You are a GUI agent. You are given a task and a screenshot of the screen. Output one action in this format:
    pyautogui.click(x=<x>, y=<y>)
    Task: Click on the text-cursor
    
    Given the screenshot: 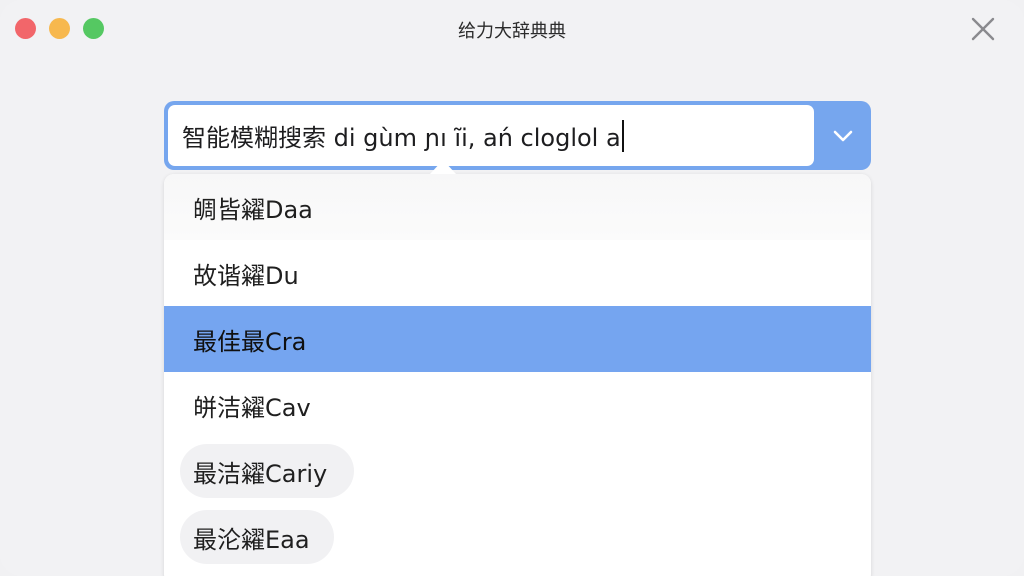 What is the action you would take?
    pyautogui.click(x=622, y=135)
    